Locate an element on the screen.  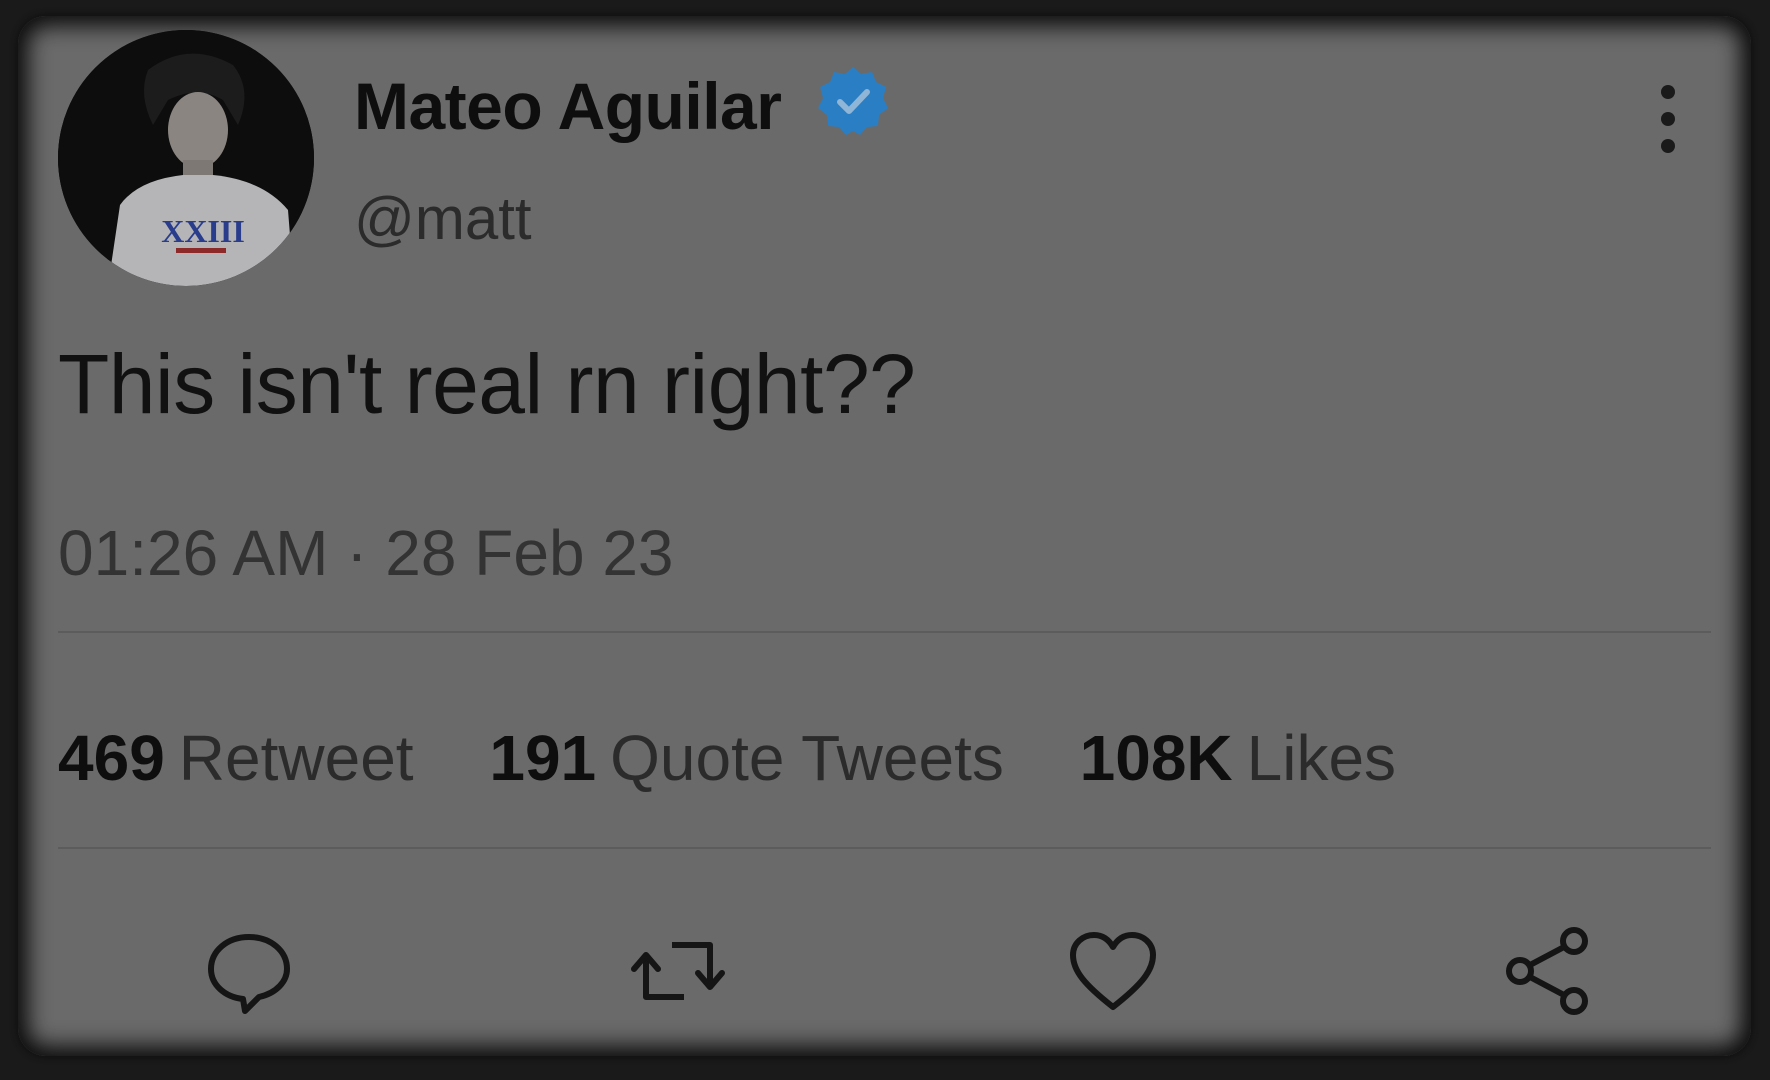
verified-badge-icon is located at coordinates (853, 101).